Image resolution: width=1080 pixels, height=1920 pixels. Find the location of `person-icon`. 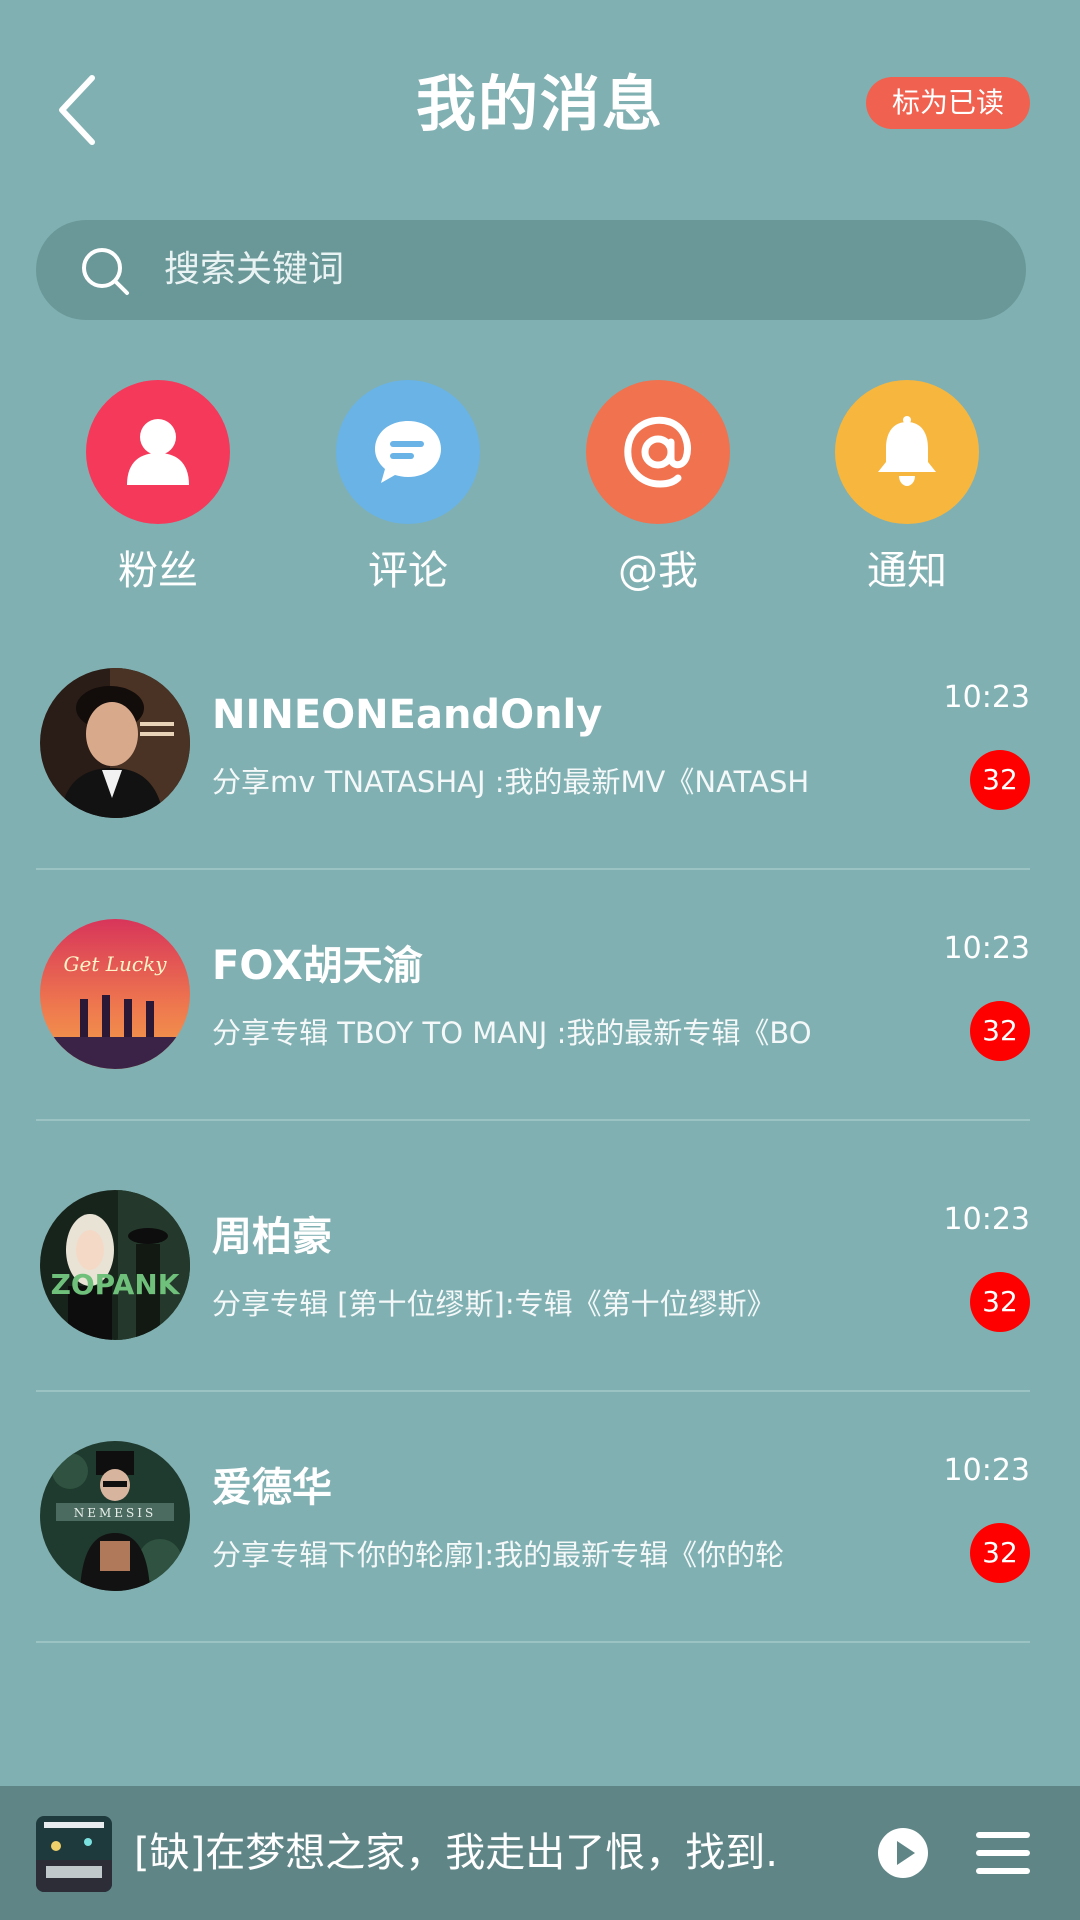

person-icon is located at coordinates (158, 452).